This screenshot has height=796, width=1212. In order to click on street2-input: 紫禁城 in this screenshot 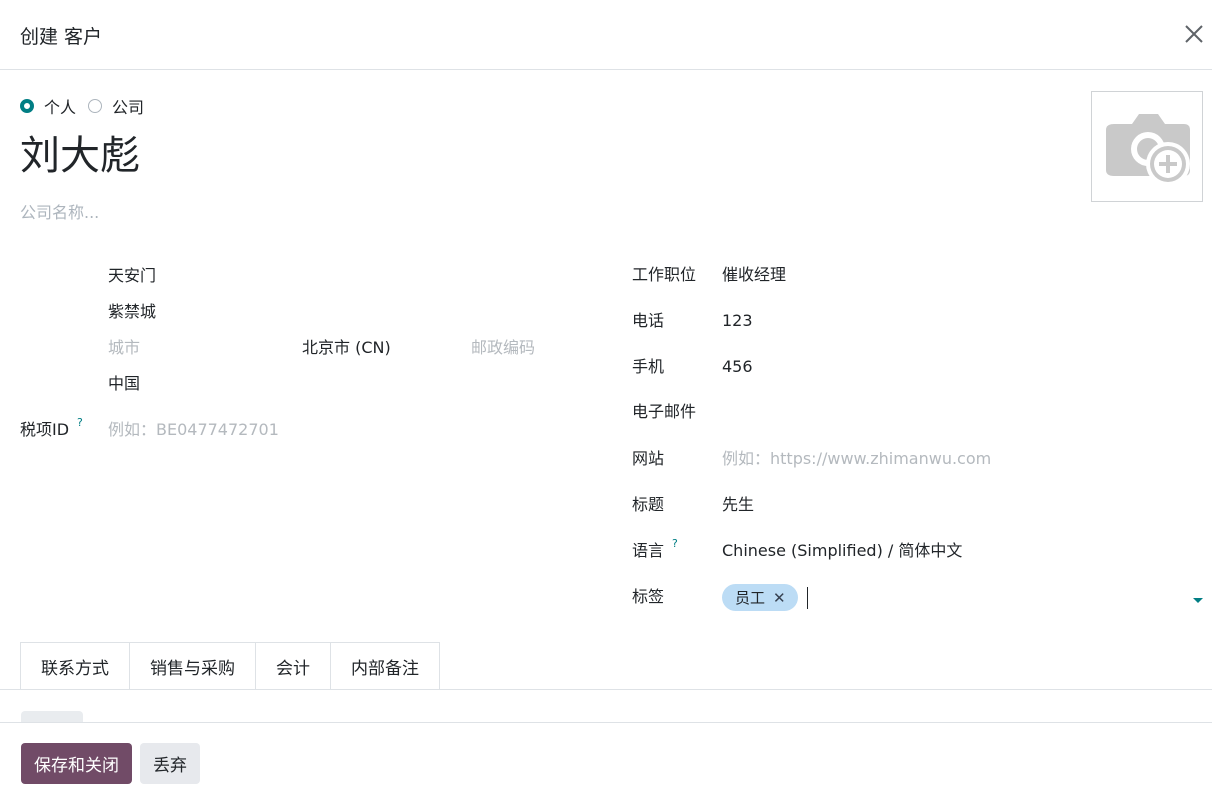, I will do `click(132, 312)`.